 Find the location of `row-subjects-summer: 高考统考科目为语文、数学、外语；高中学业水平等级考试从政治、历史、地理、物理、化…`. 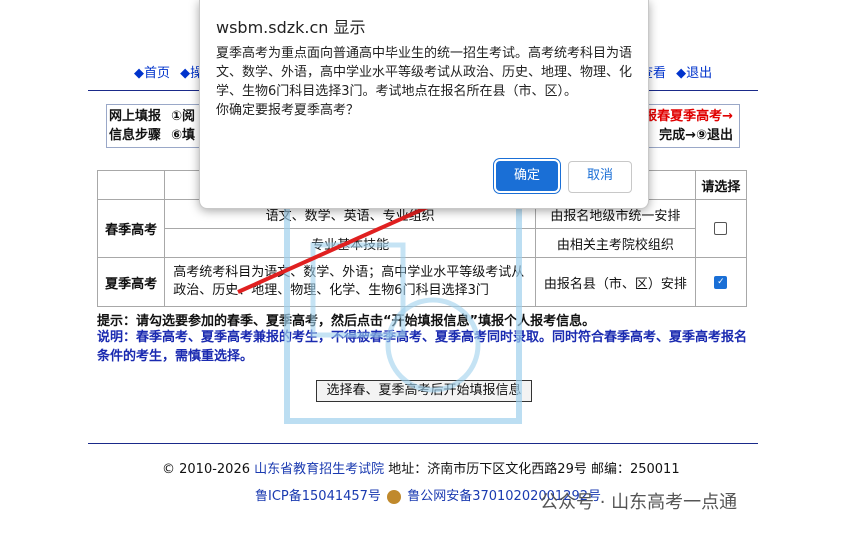

row-subjects-summer: 高考统考科目为语文、数学、外语；高中学业水平等级考试从政治、历史、地理、物理、化… is located at coordinates (350, 282).